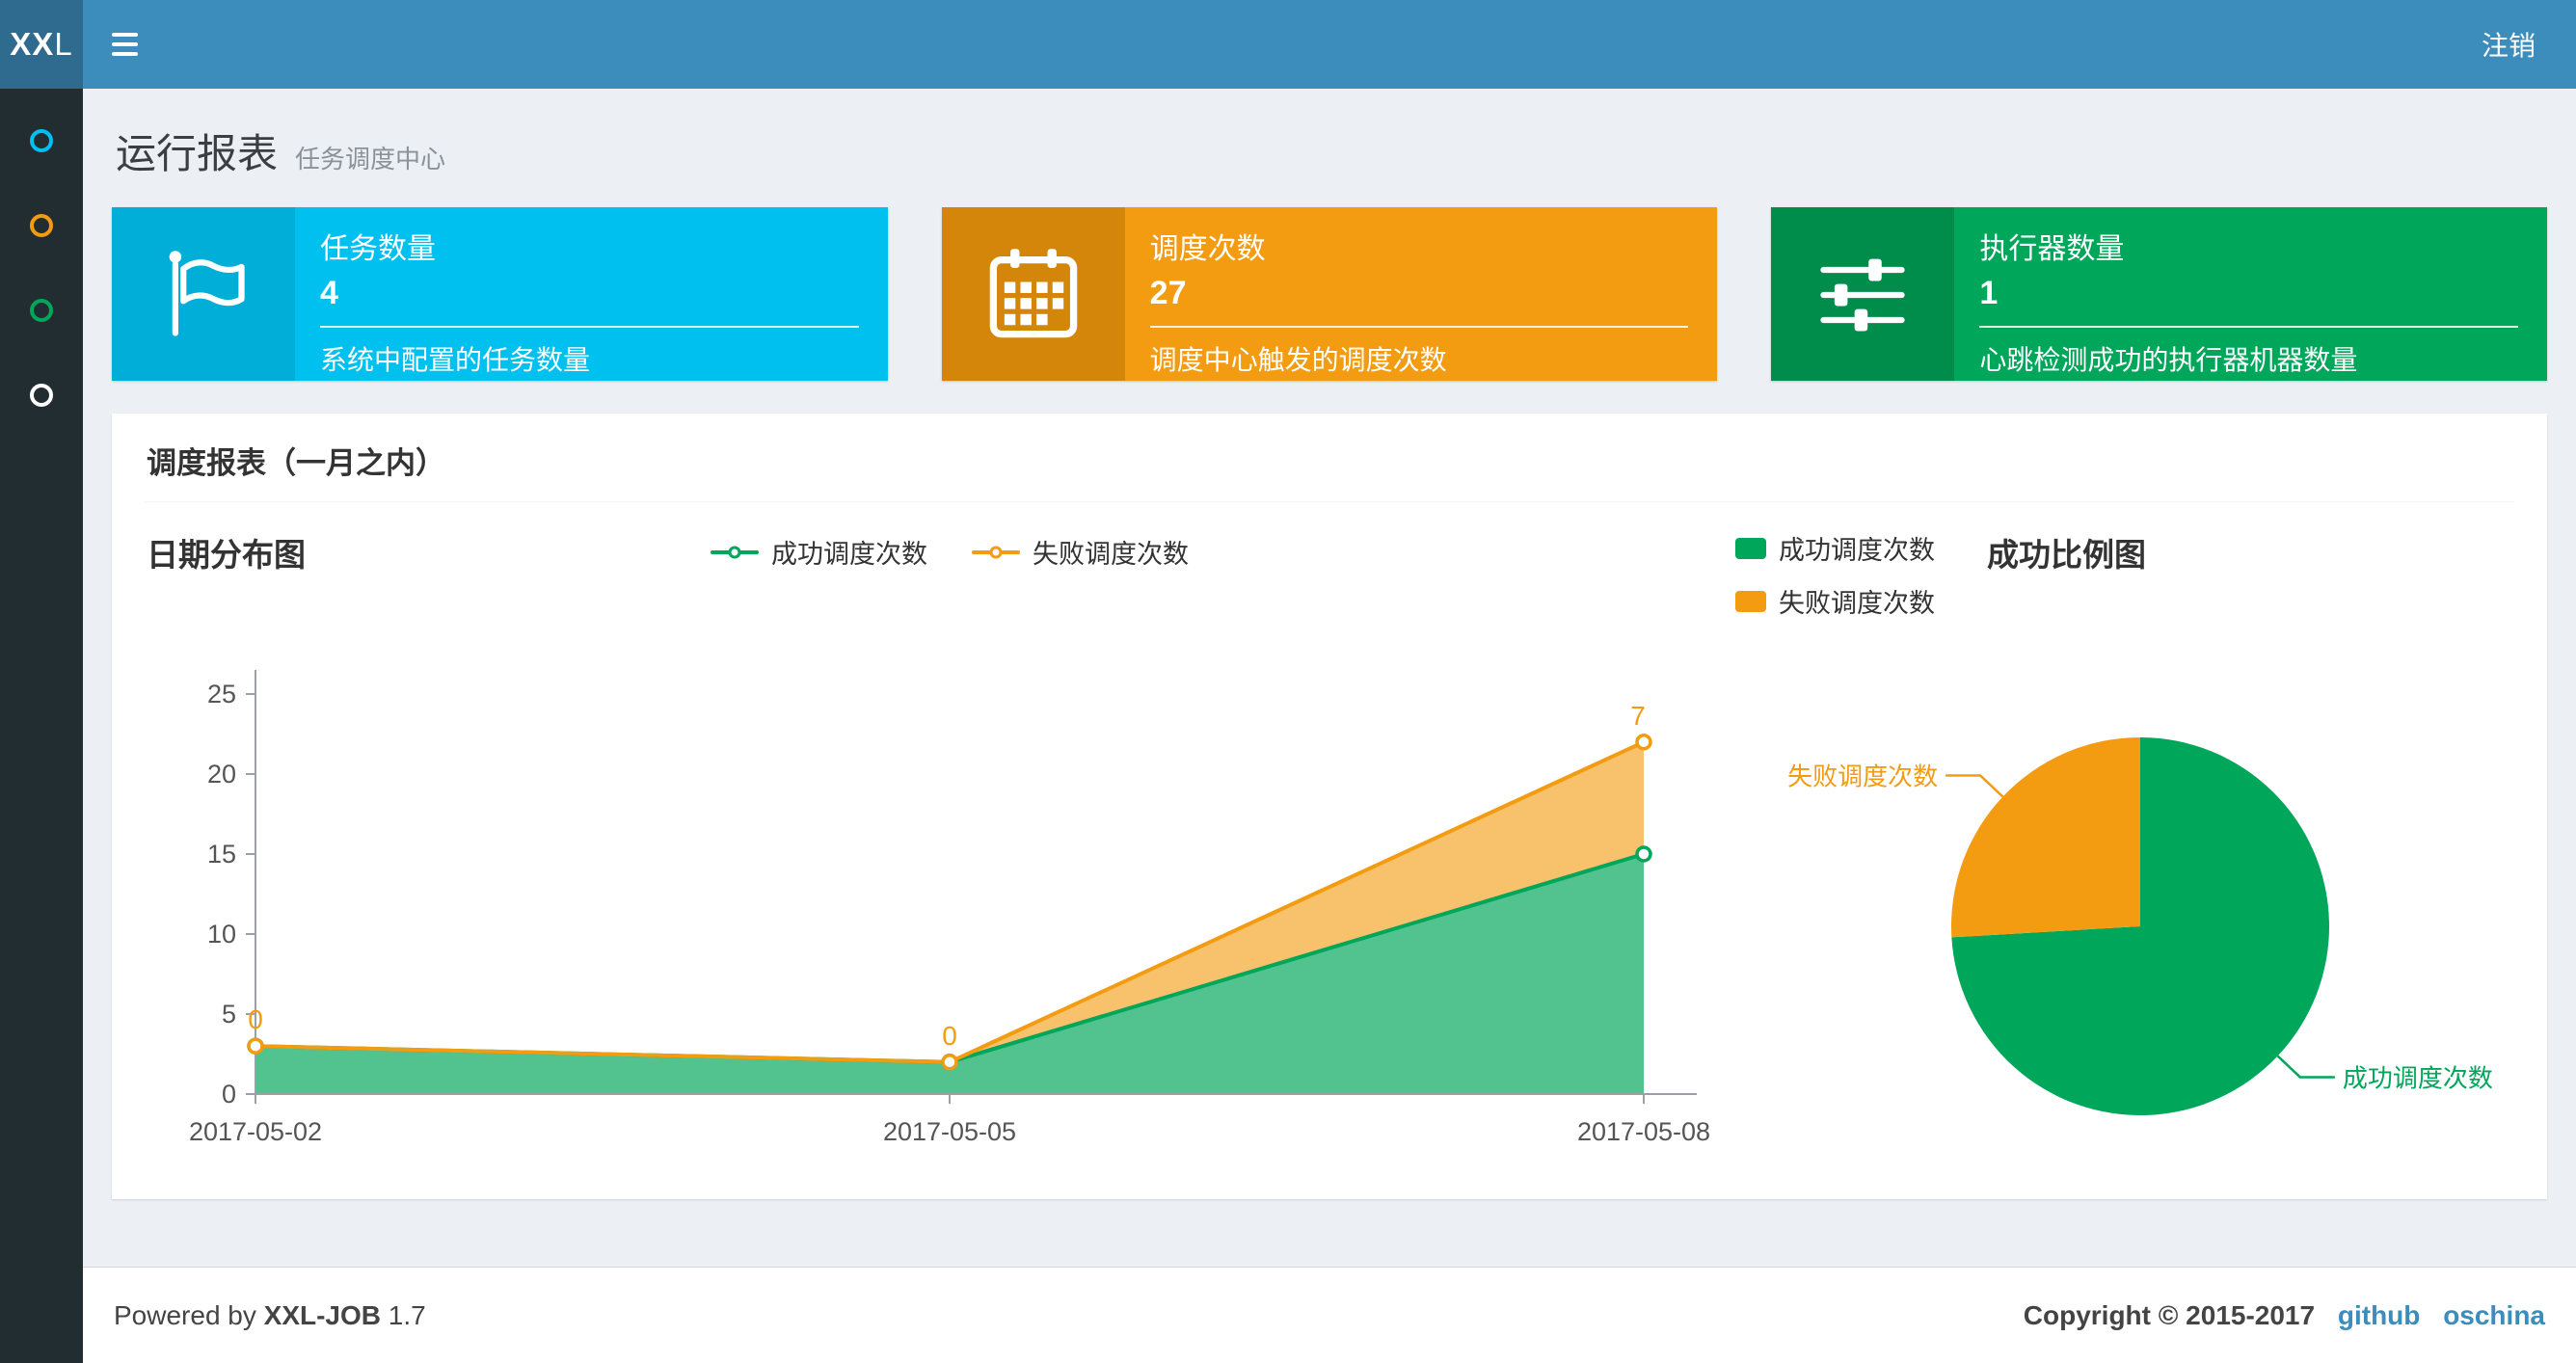 This screenshot has width=2576, height=1363. Describe the element at coordinates (2508, 44) in the screenshot. I see `logout-link: 注销` at that location.